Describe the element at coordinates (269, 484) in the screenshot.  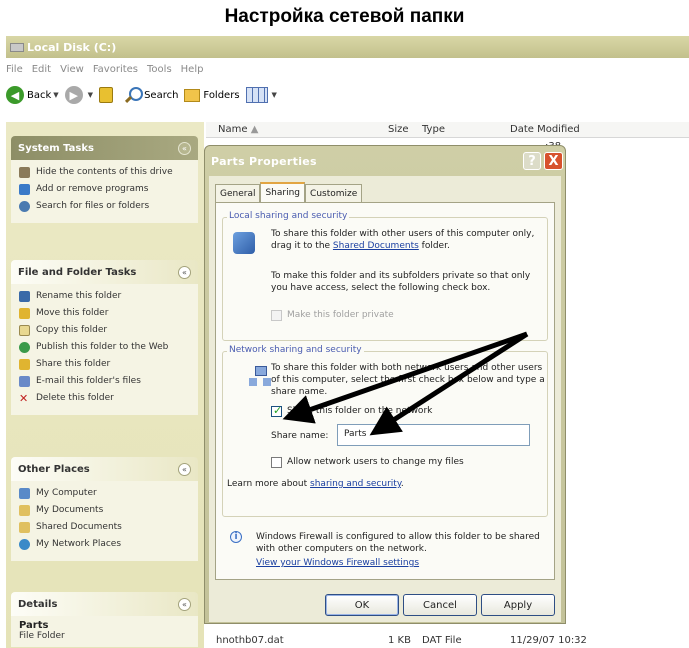
I see `learn-more-pre: Learn more about` at that location.